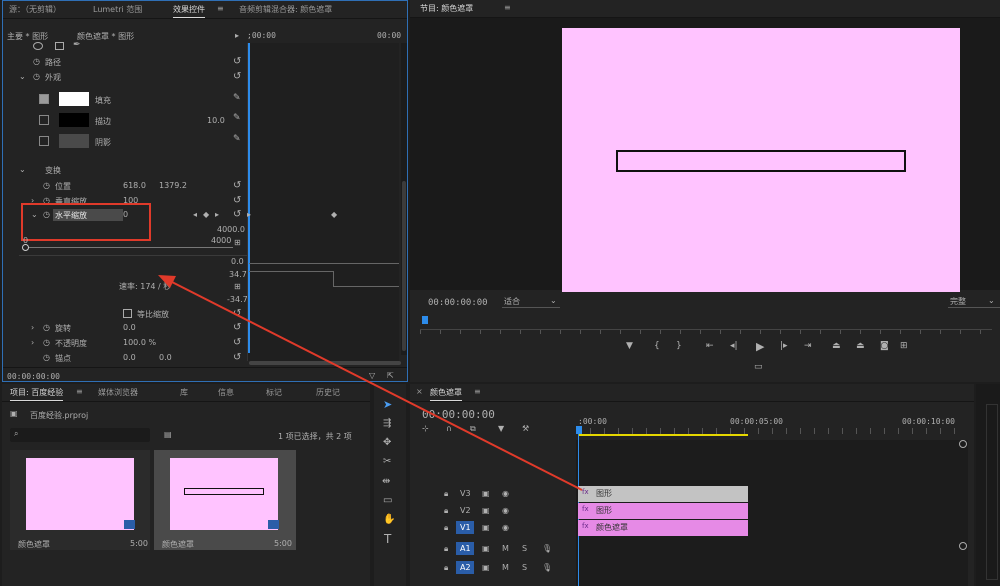  I want to click on tab-markers: 标记, so click(274, 392).